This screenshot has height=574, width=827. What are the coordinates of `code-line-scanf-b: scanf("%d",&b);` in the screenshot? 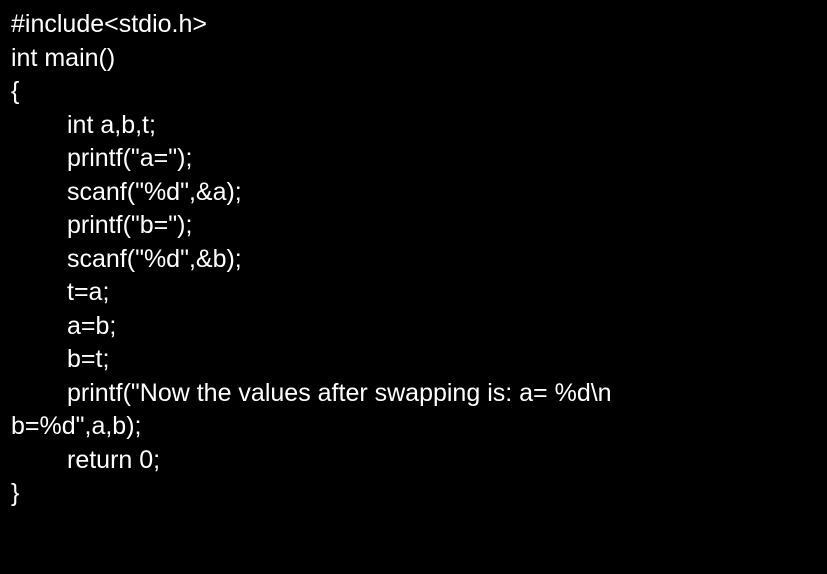 It's located at (154, 258).